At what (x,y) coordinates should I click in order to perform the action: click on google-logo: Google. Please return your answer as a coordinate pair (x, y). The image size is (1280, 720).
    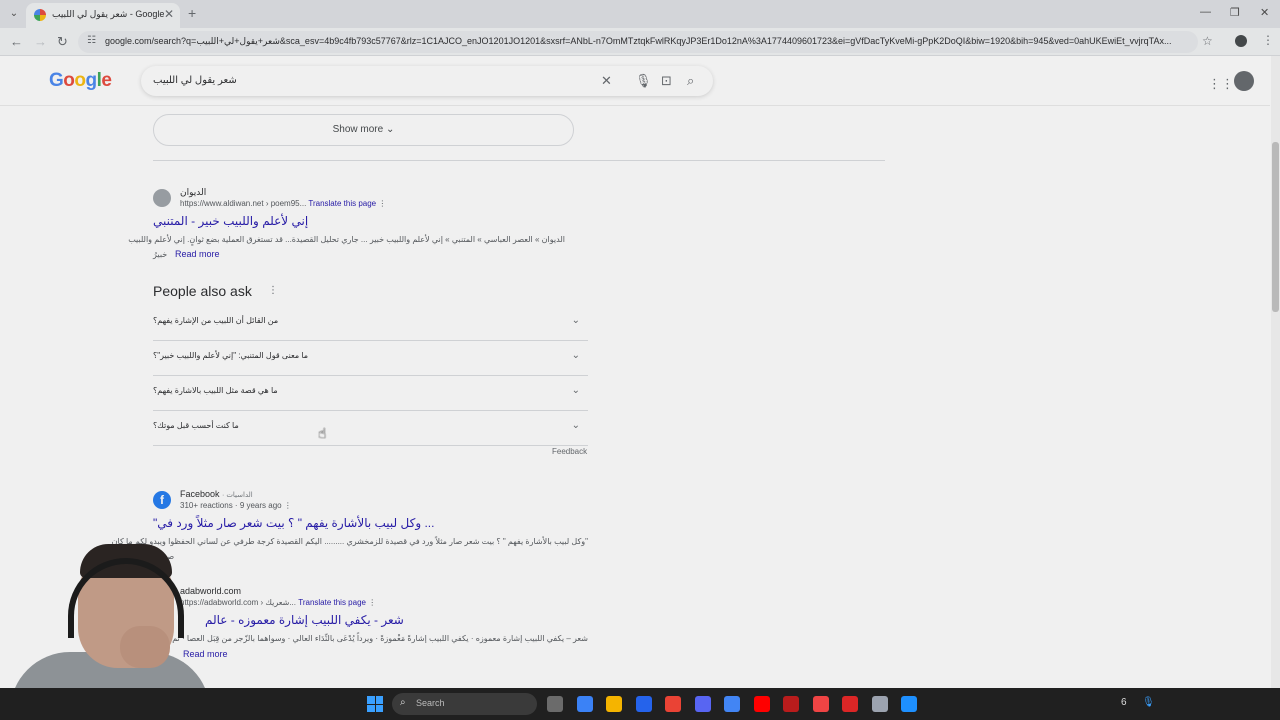
    Looking at the image, I should click on (80, 81).